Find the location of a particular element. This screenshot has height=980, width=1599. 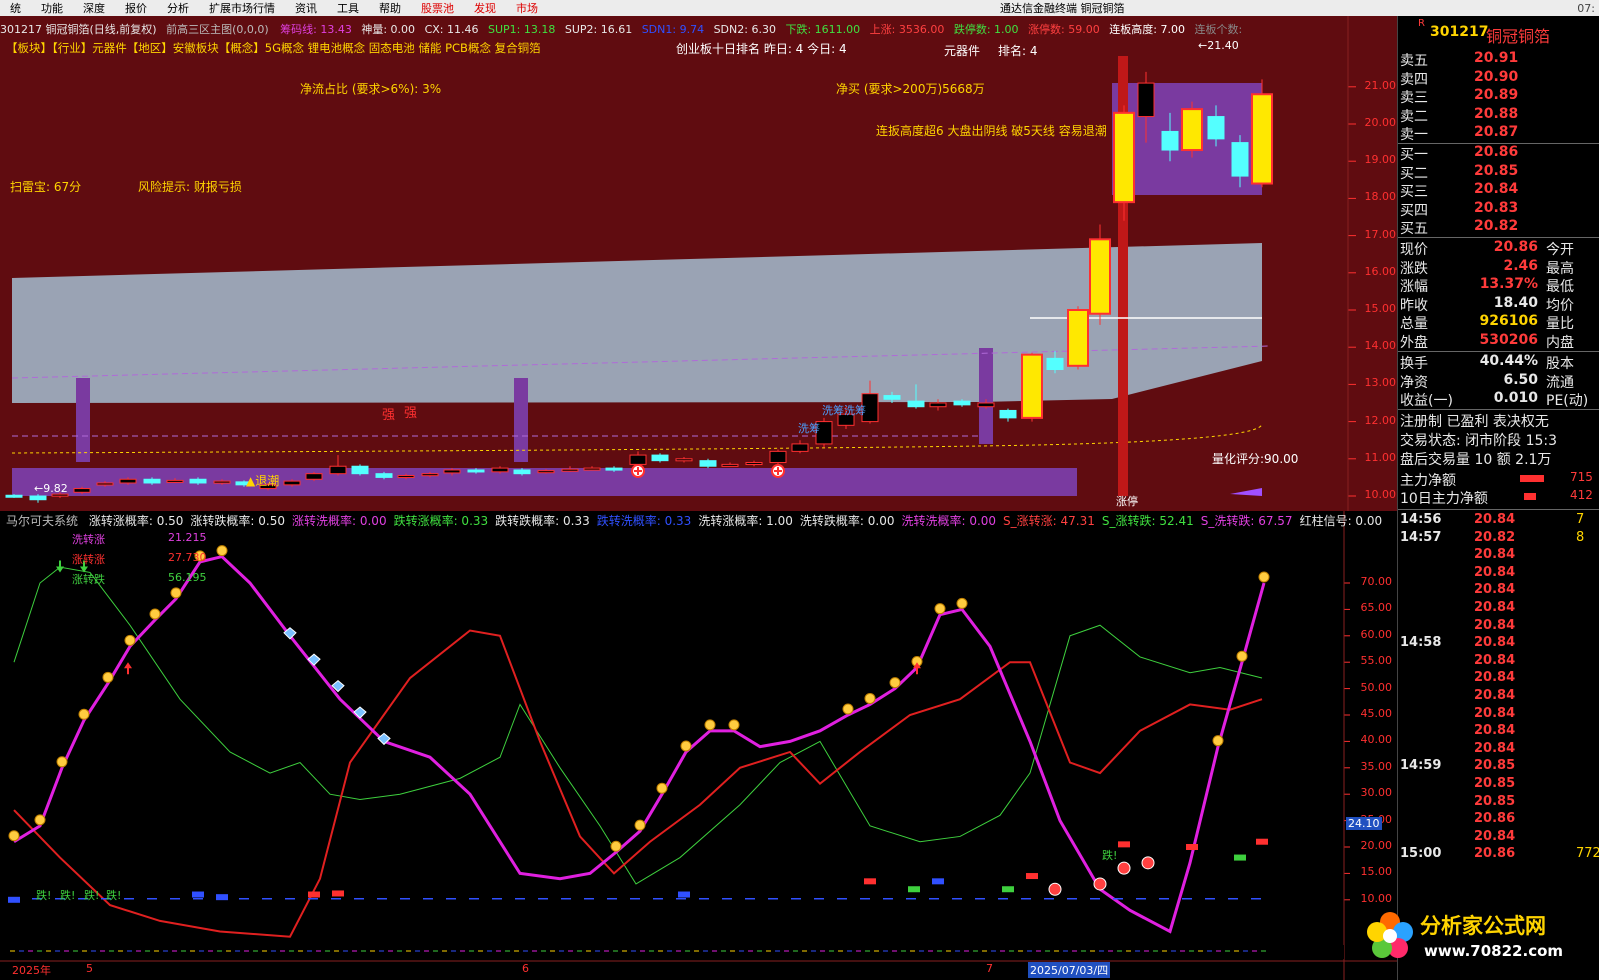

markov-stat-10: S_涨转跌: 52.41 is located at coordinates (1147, 521).